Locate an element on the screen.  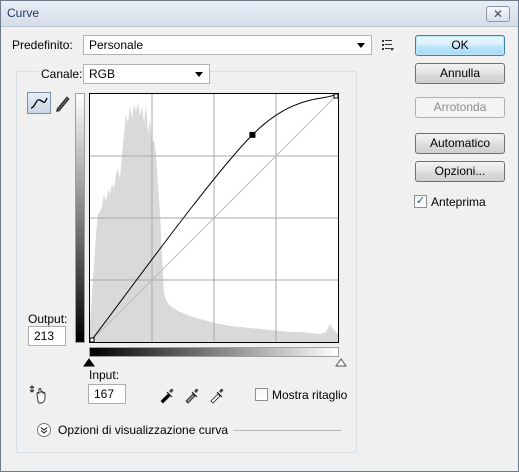
auto-button: Automatico is located at coordinates (460, 143).